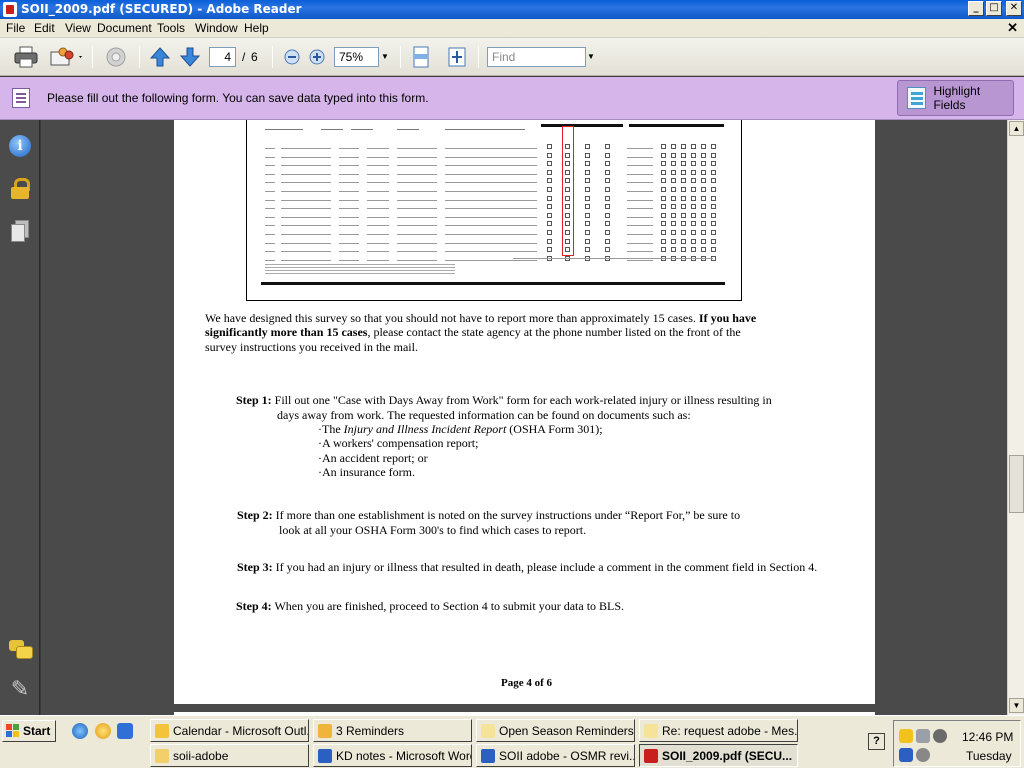  I want to click on tray-speaker-icon, so click(940, 736).